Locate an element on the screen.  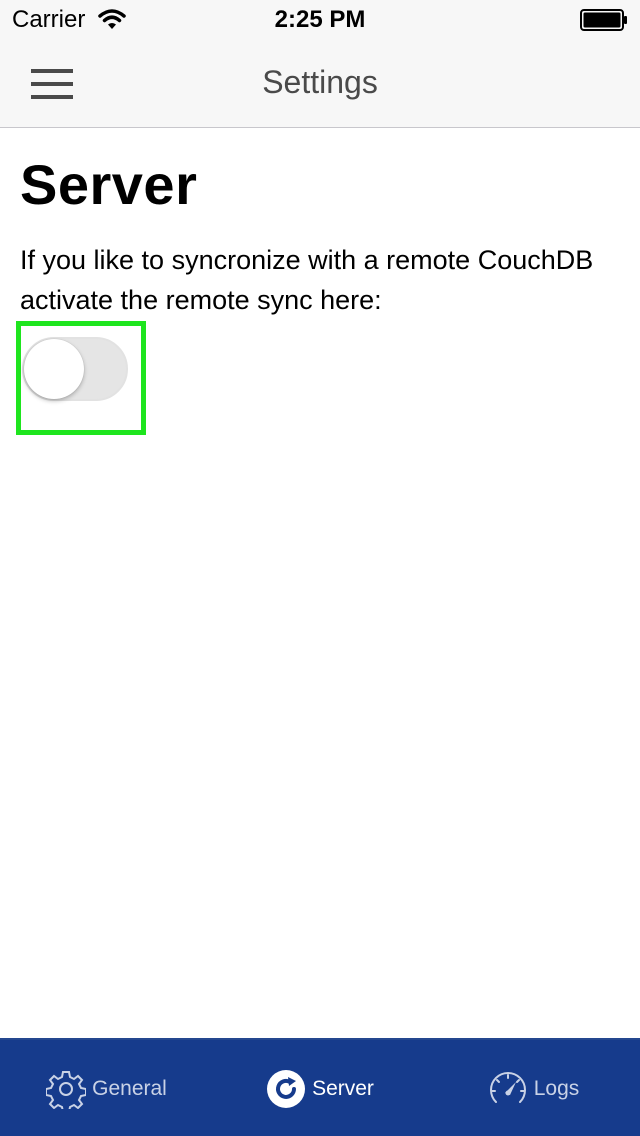
tab-general: General is located at coordinates (106, 1088).